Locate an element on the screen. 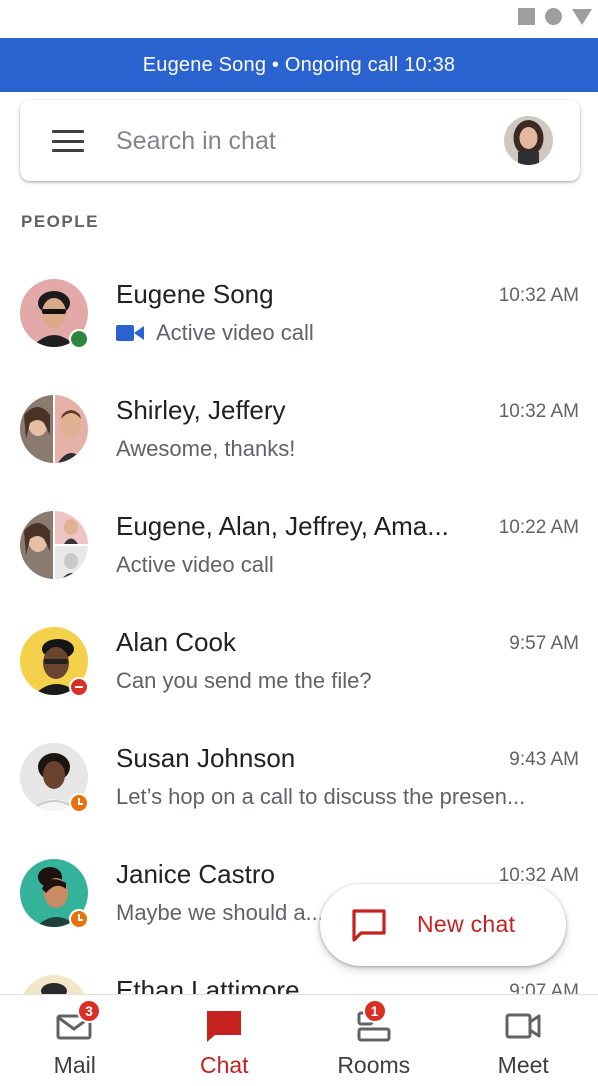 The image size is (598, 1086). system-status-icons is located at coordinates (555, 16).